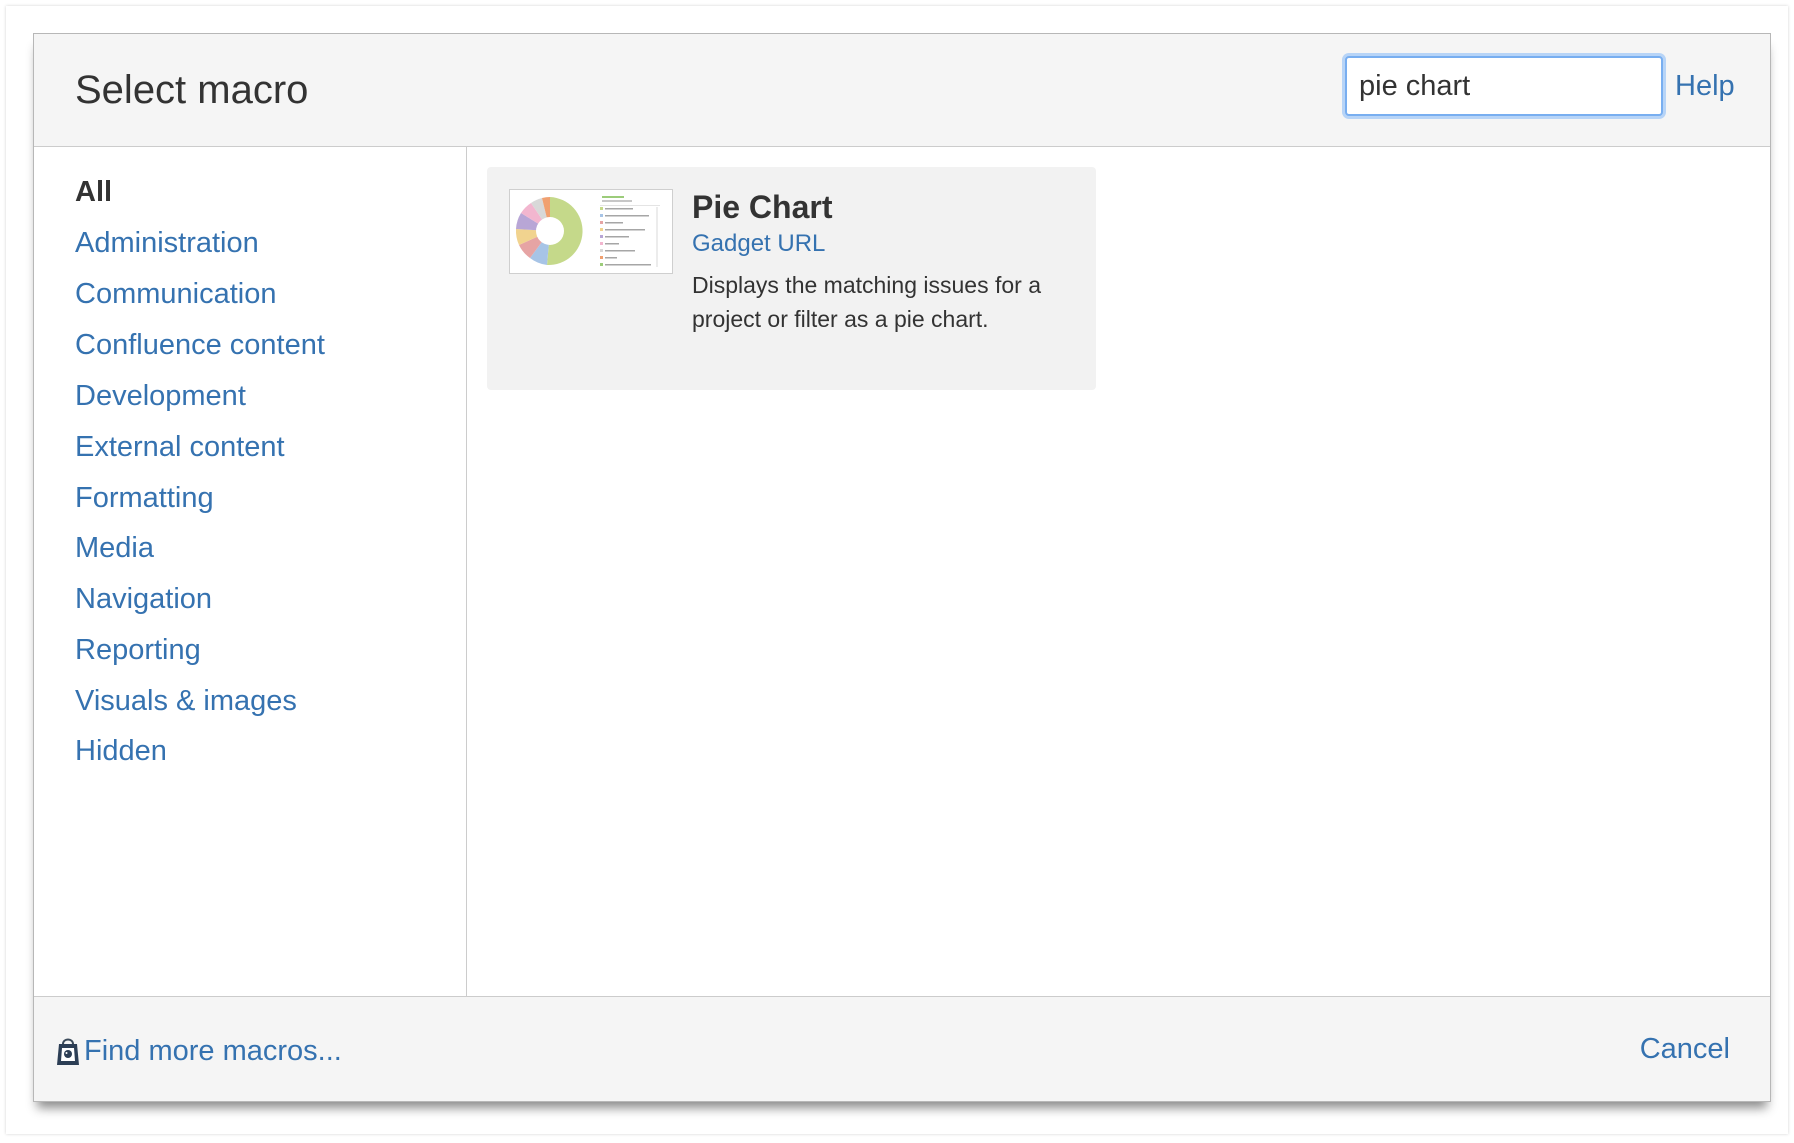 The width and height of the screenshot is (1794, 1143). What do you see at coordinates (1705, 86) in the screenshot?
I see `help-link: Help` at bounding box center [1705, 86].